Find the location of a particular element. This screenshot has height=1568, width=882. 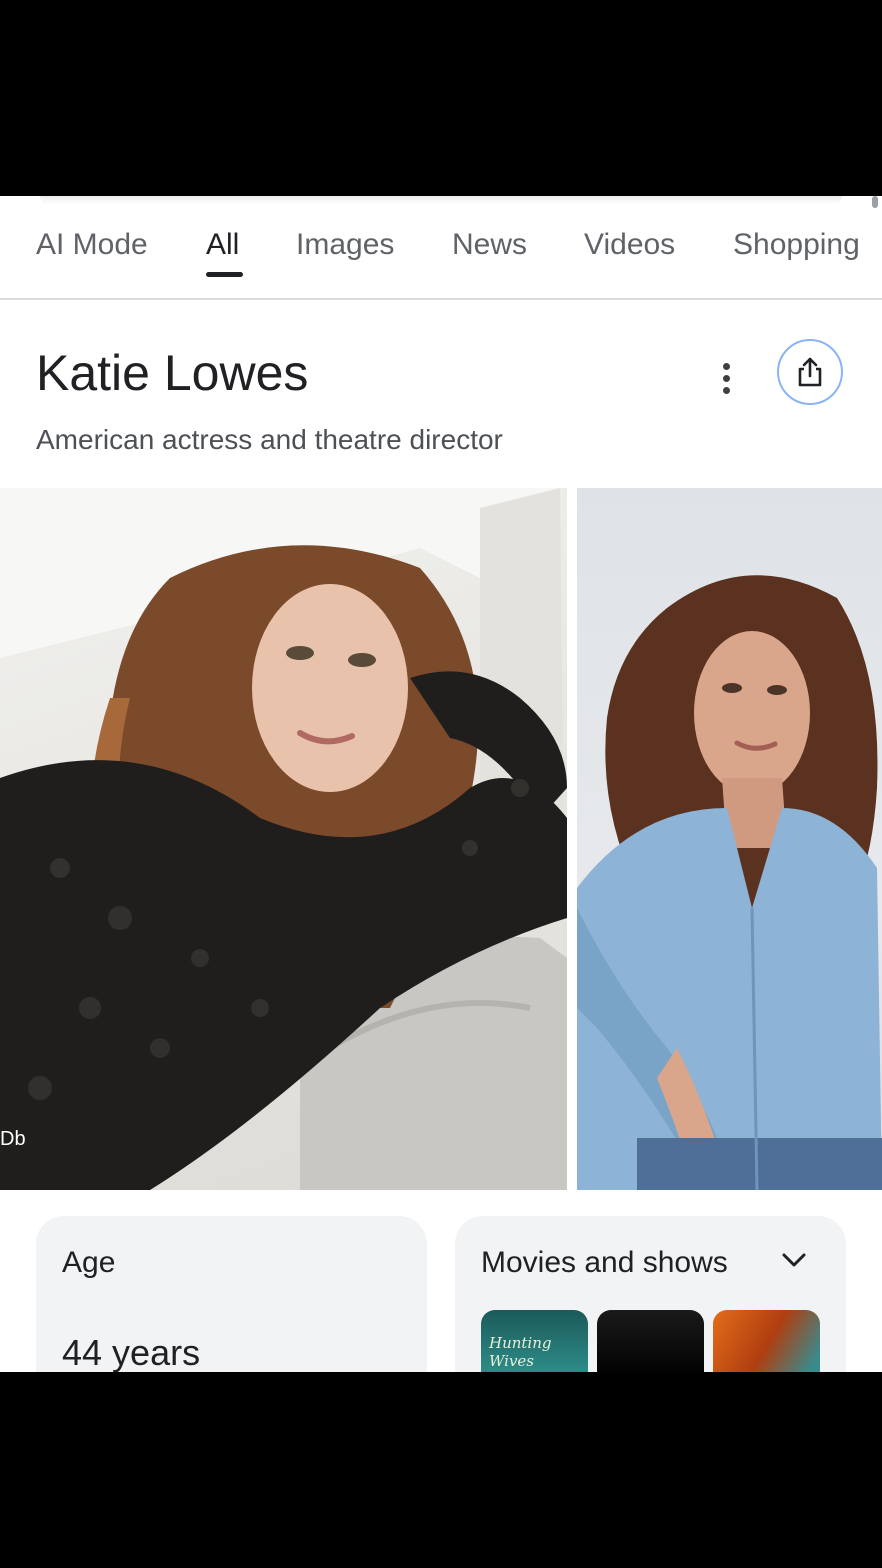

more-vert-icon is located at coordinates (726, 366).